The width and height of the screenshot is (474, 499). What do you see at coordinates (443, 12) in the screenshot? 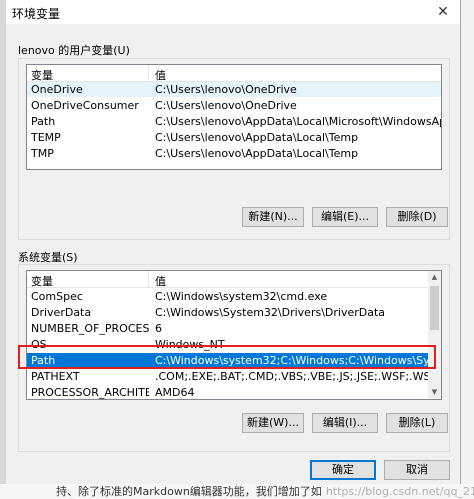
I see `close-icon: ✕` at bounding box center [443, 12].